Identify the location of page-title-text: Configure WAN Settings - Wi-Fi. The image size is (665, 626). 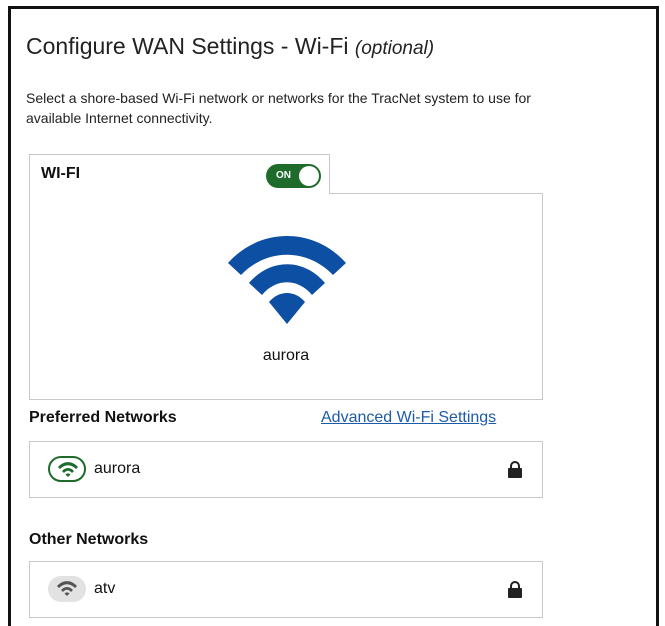
(187, 46).